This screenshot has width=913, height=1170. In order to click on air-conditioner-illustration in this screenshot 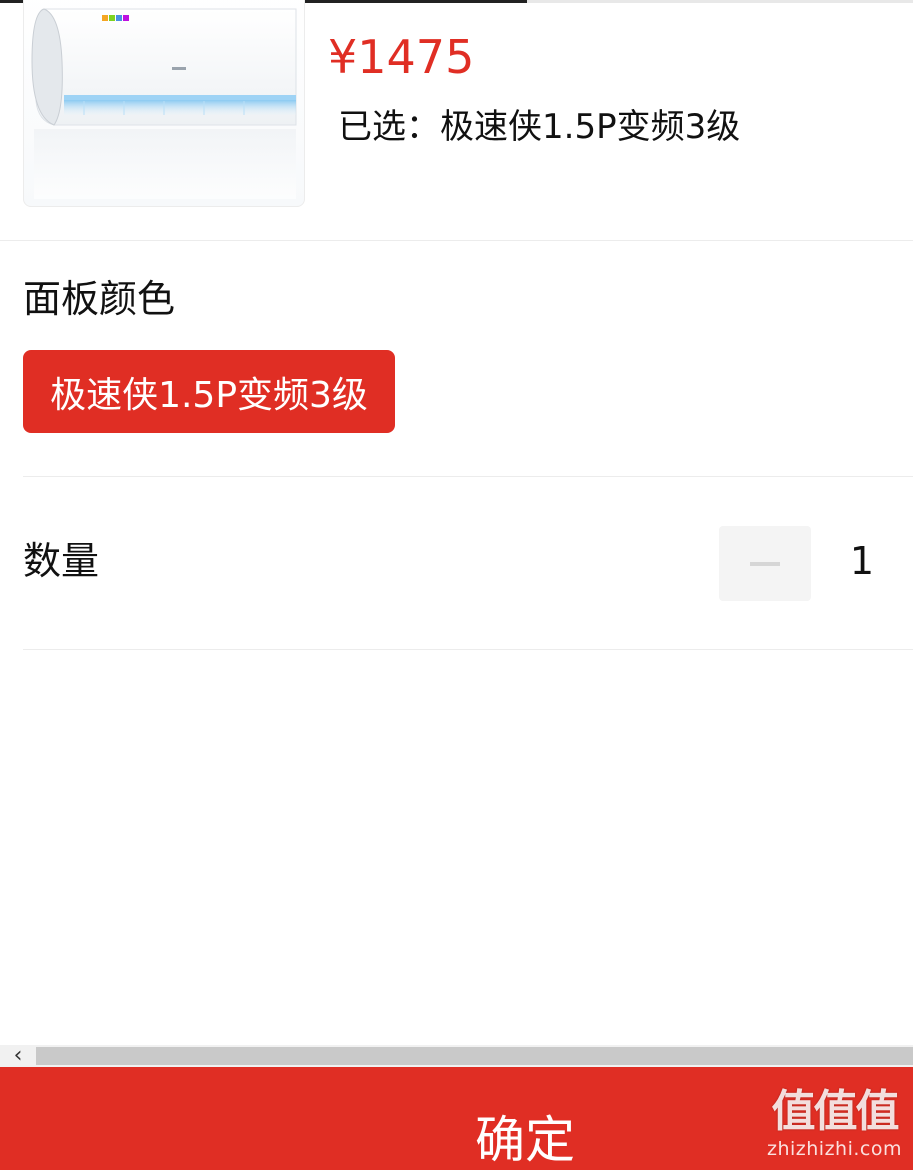, I will do `click(164, 103)`.